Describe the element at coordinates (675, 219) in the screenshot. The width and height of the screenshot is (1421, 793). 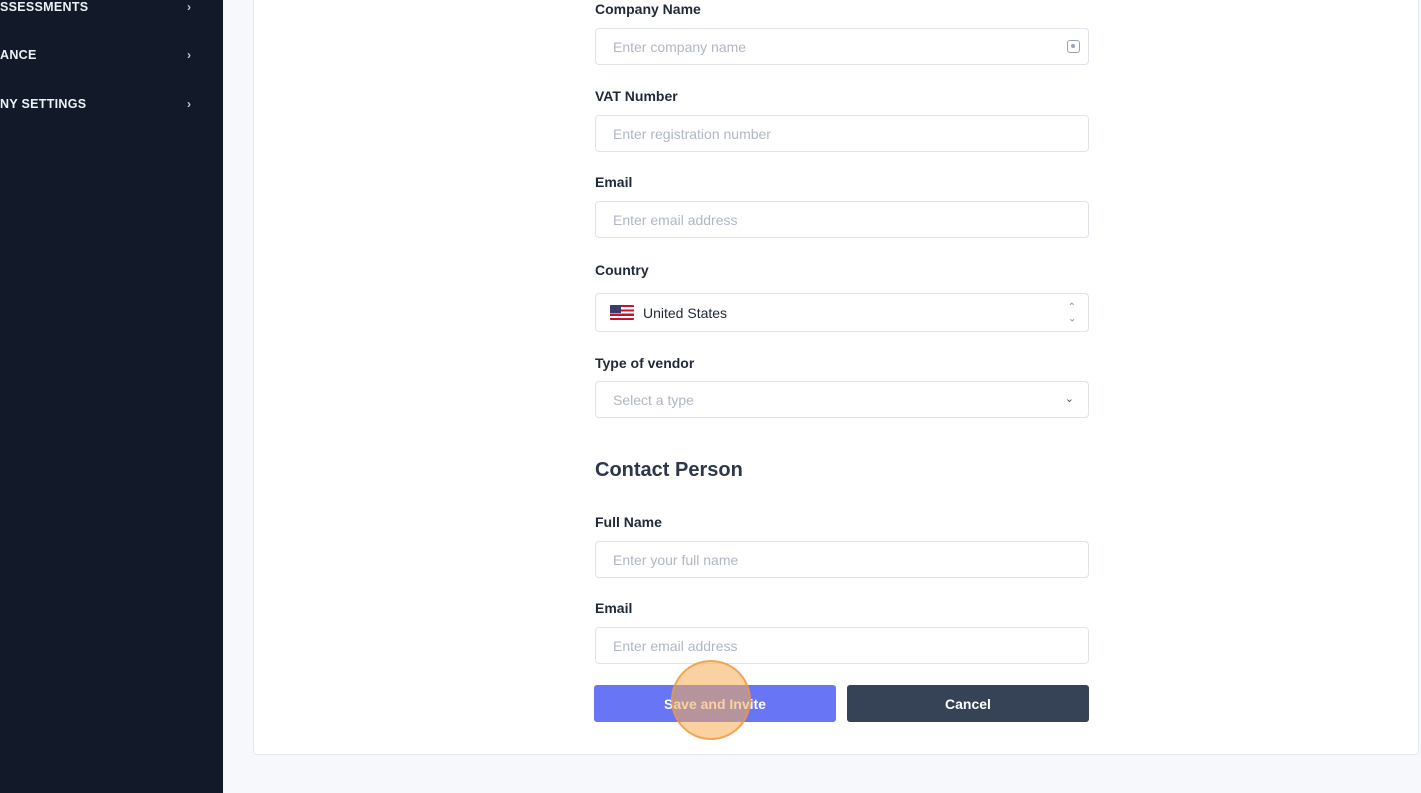
I see `email-placeholder: Enter email address` at that location.